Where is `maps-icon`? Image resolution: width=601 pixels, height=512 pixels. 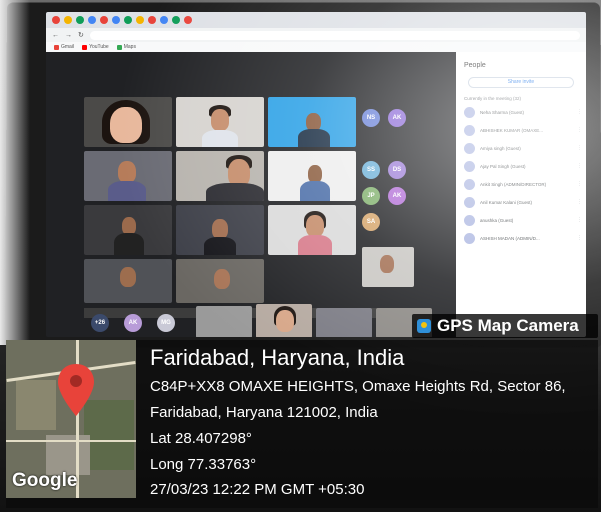
maps-icon is located at coordinates (119, 47).